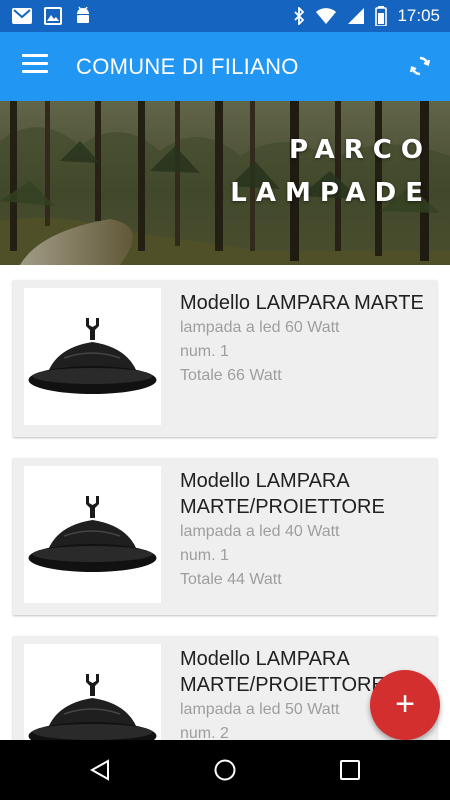  I want to click on card-power: lampada a led 40 Watt, so click(260, 531).